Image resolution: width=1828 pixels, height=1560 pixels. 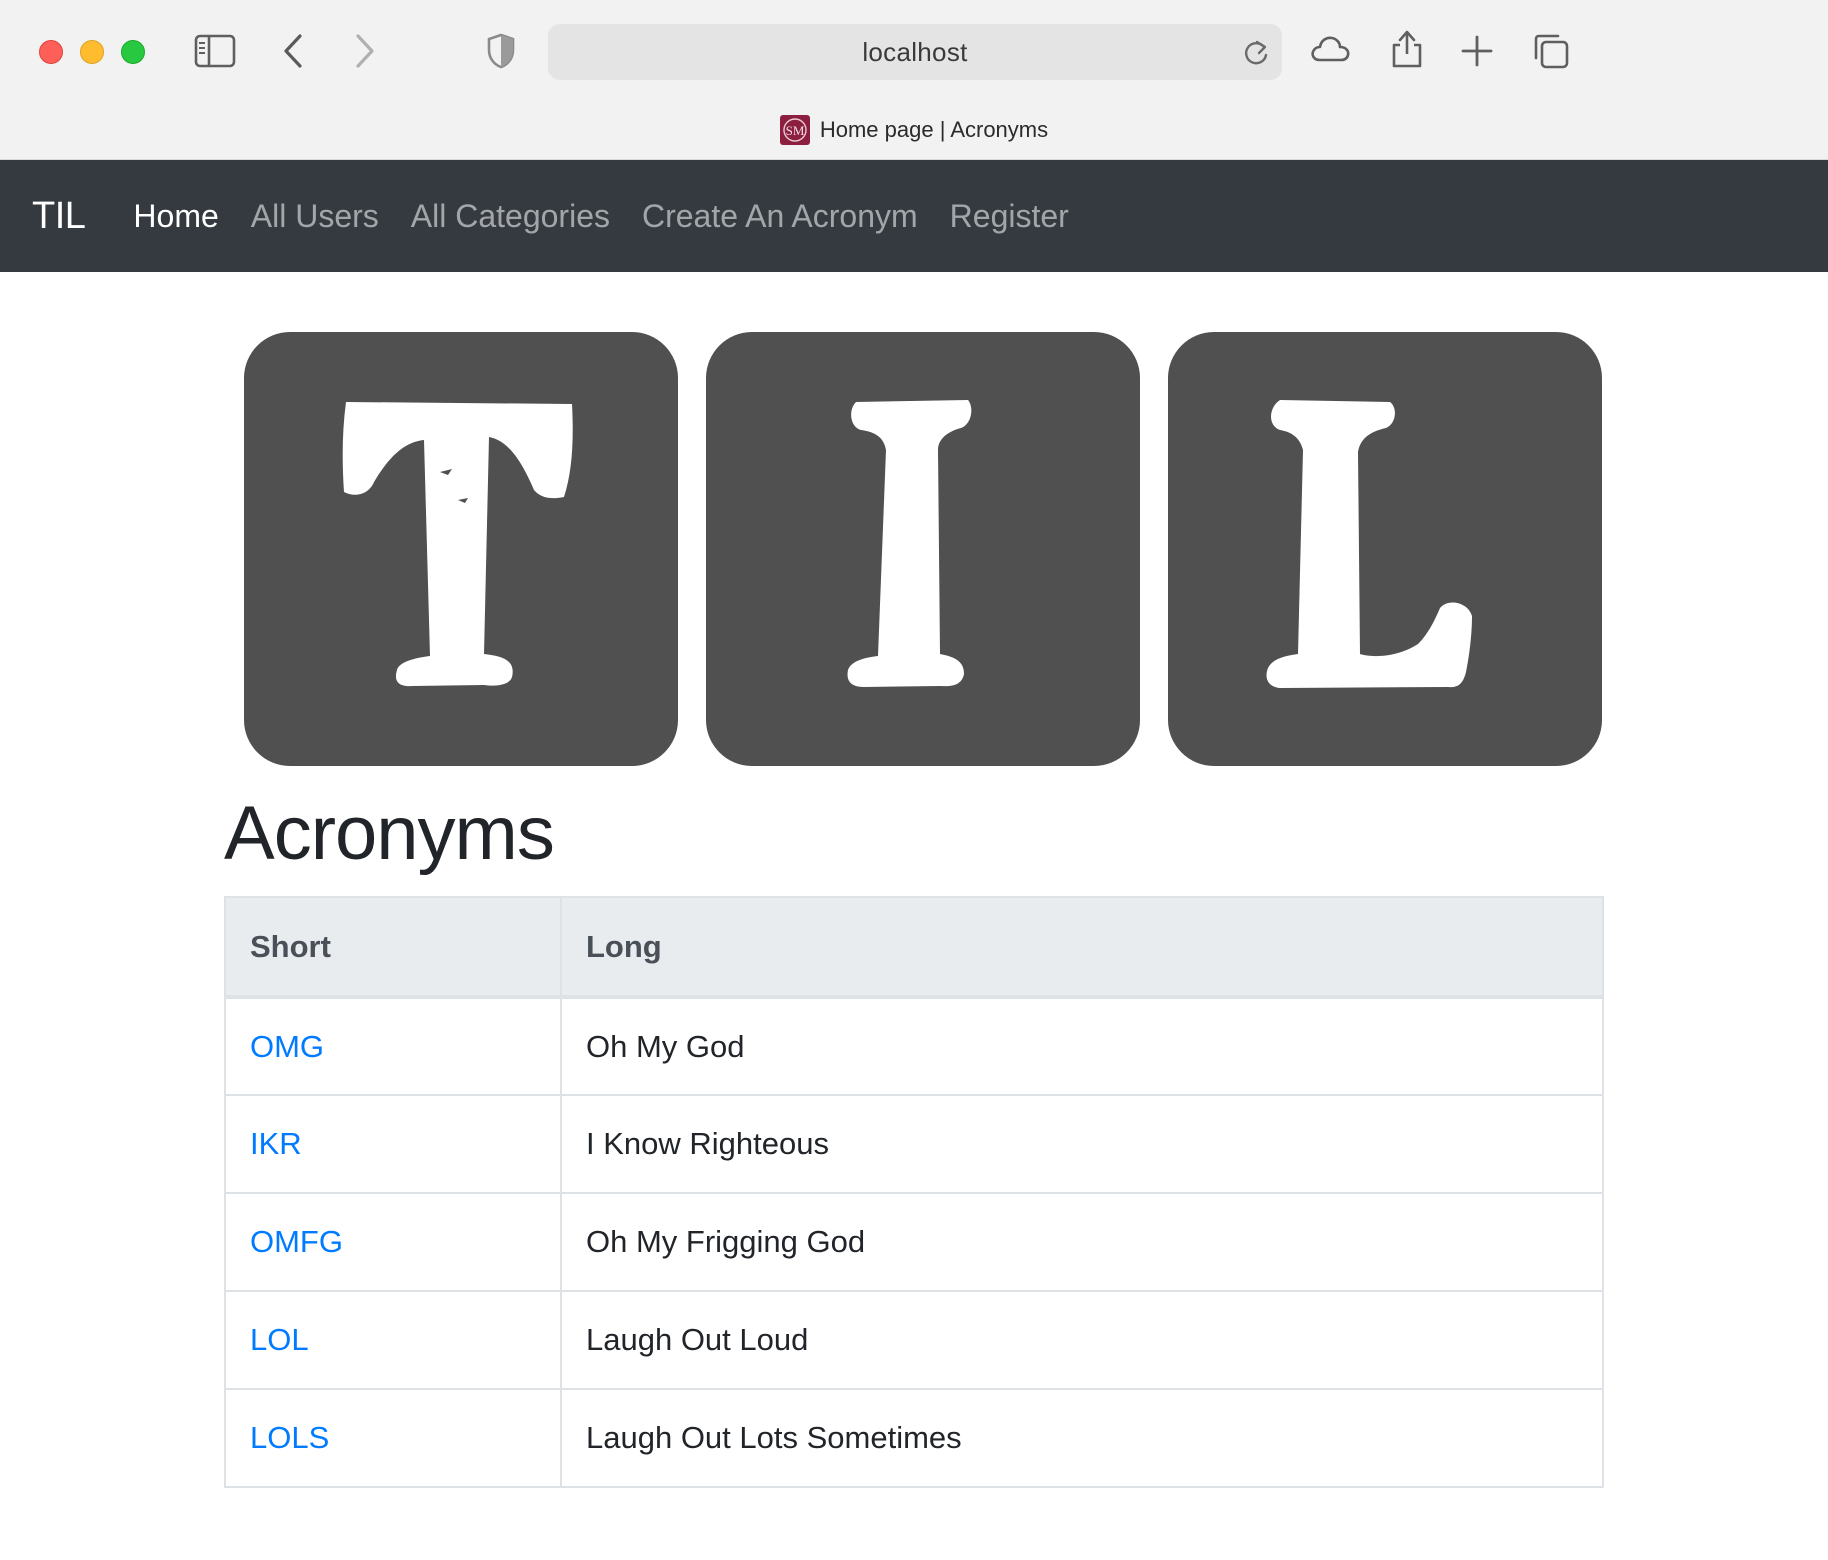 What do you see at coordinates (293, 51) in the screenshot?
I see `back-icon` at bounding box center [293, 51].